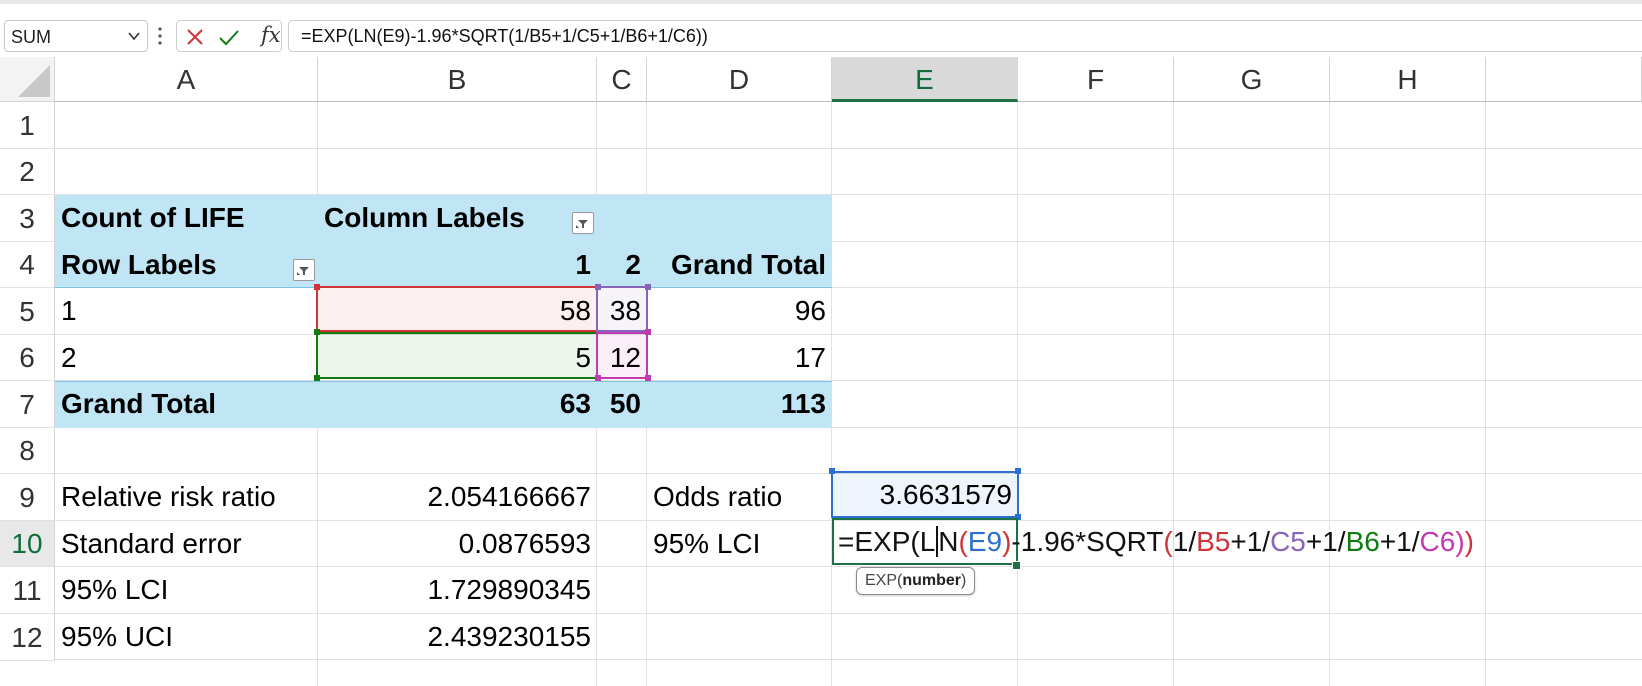  I want to click on formula-part: 1/, so click(1184, 541).